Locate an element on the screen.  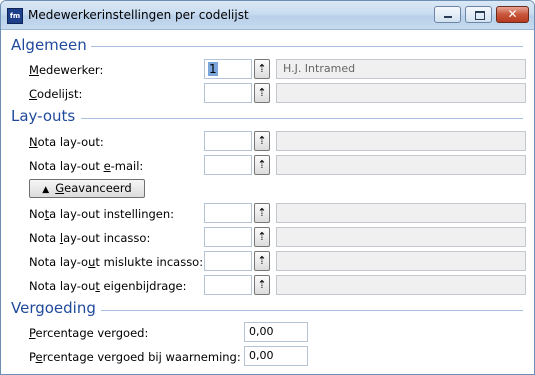
nota-layout-description-field is located at coordinates (401, 141).